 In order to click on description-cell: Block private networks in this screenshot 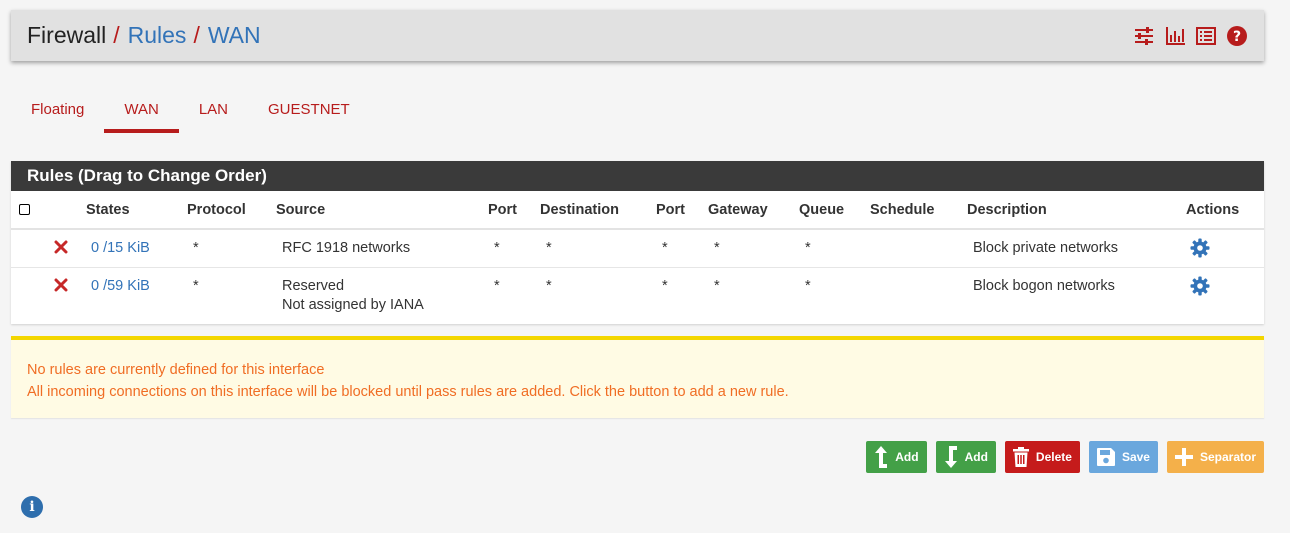, I will do `click(1046, 248)`.